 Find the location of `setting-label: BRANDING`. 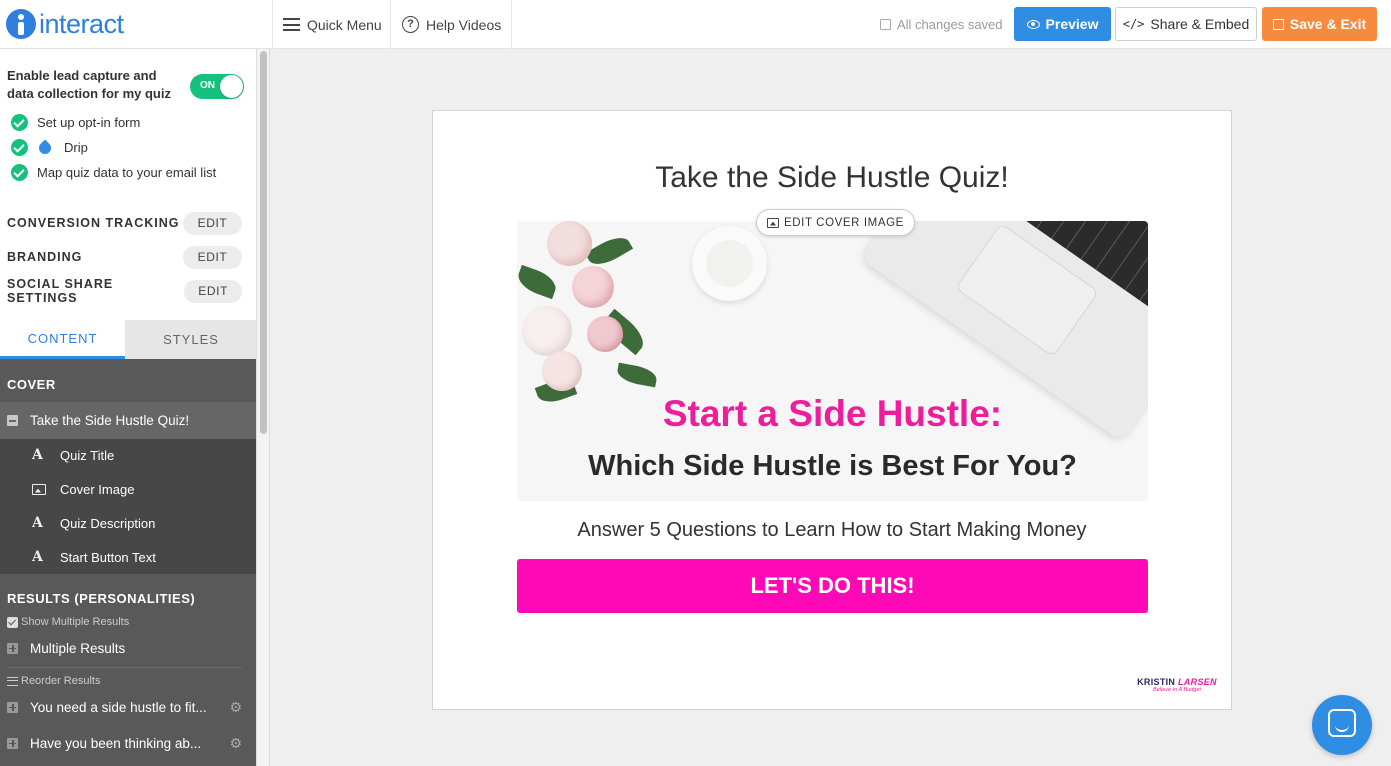

setting-label: BRANDING is located at coordinates (45, 257).